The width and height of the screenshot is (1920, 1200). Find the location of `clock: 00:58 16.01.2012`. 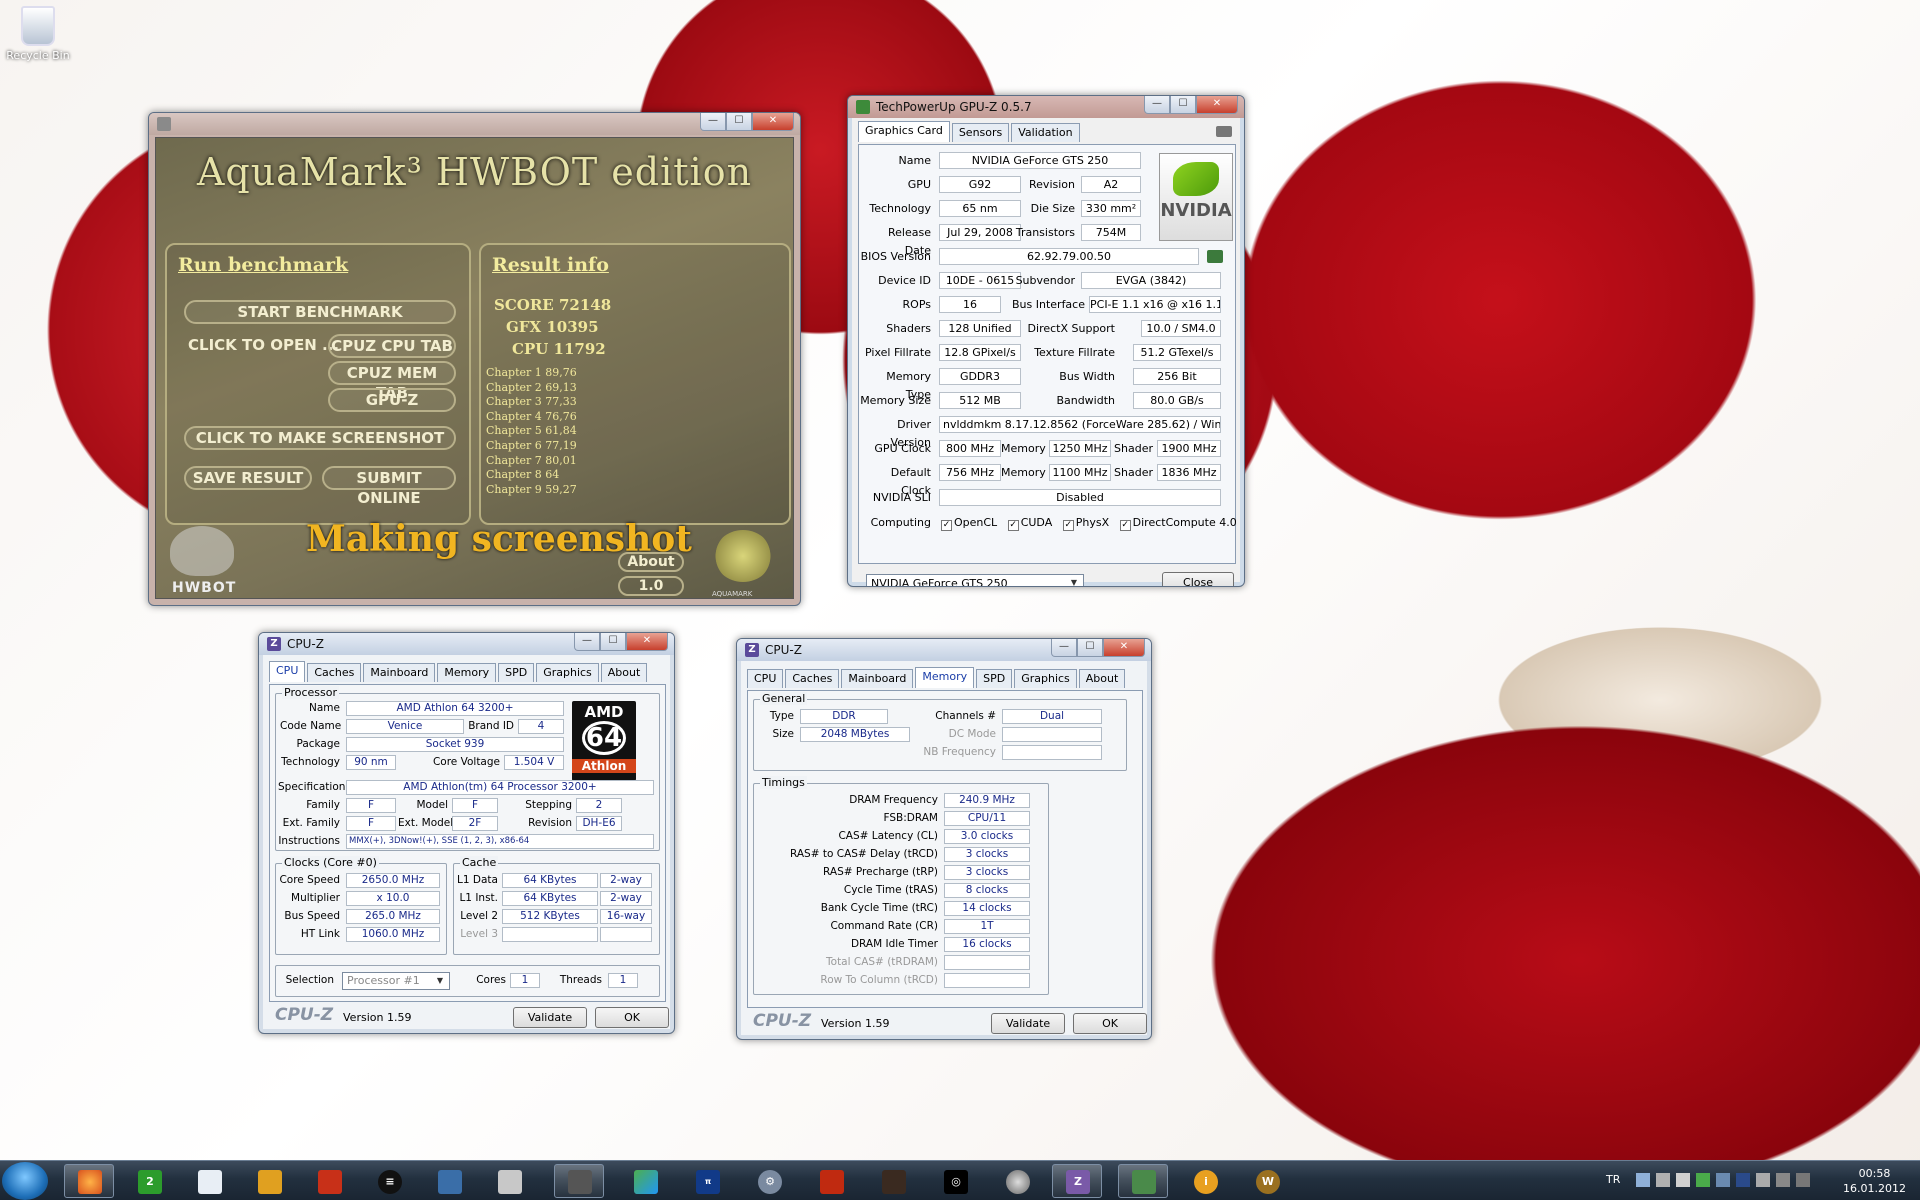

clock: 00:58 16.01.2012 is located at coordinates (1874, 1181).